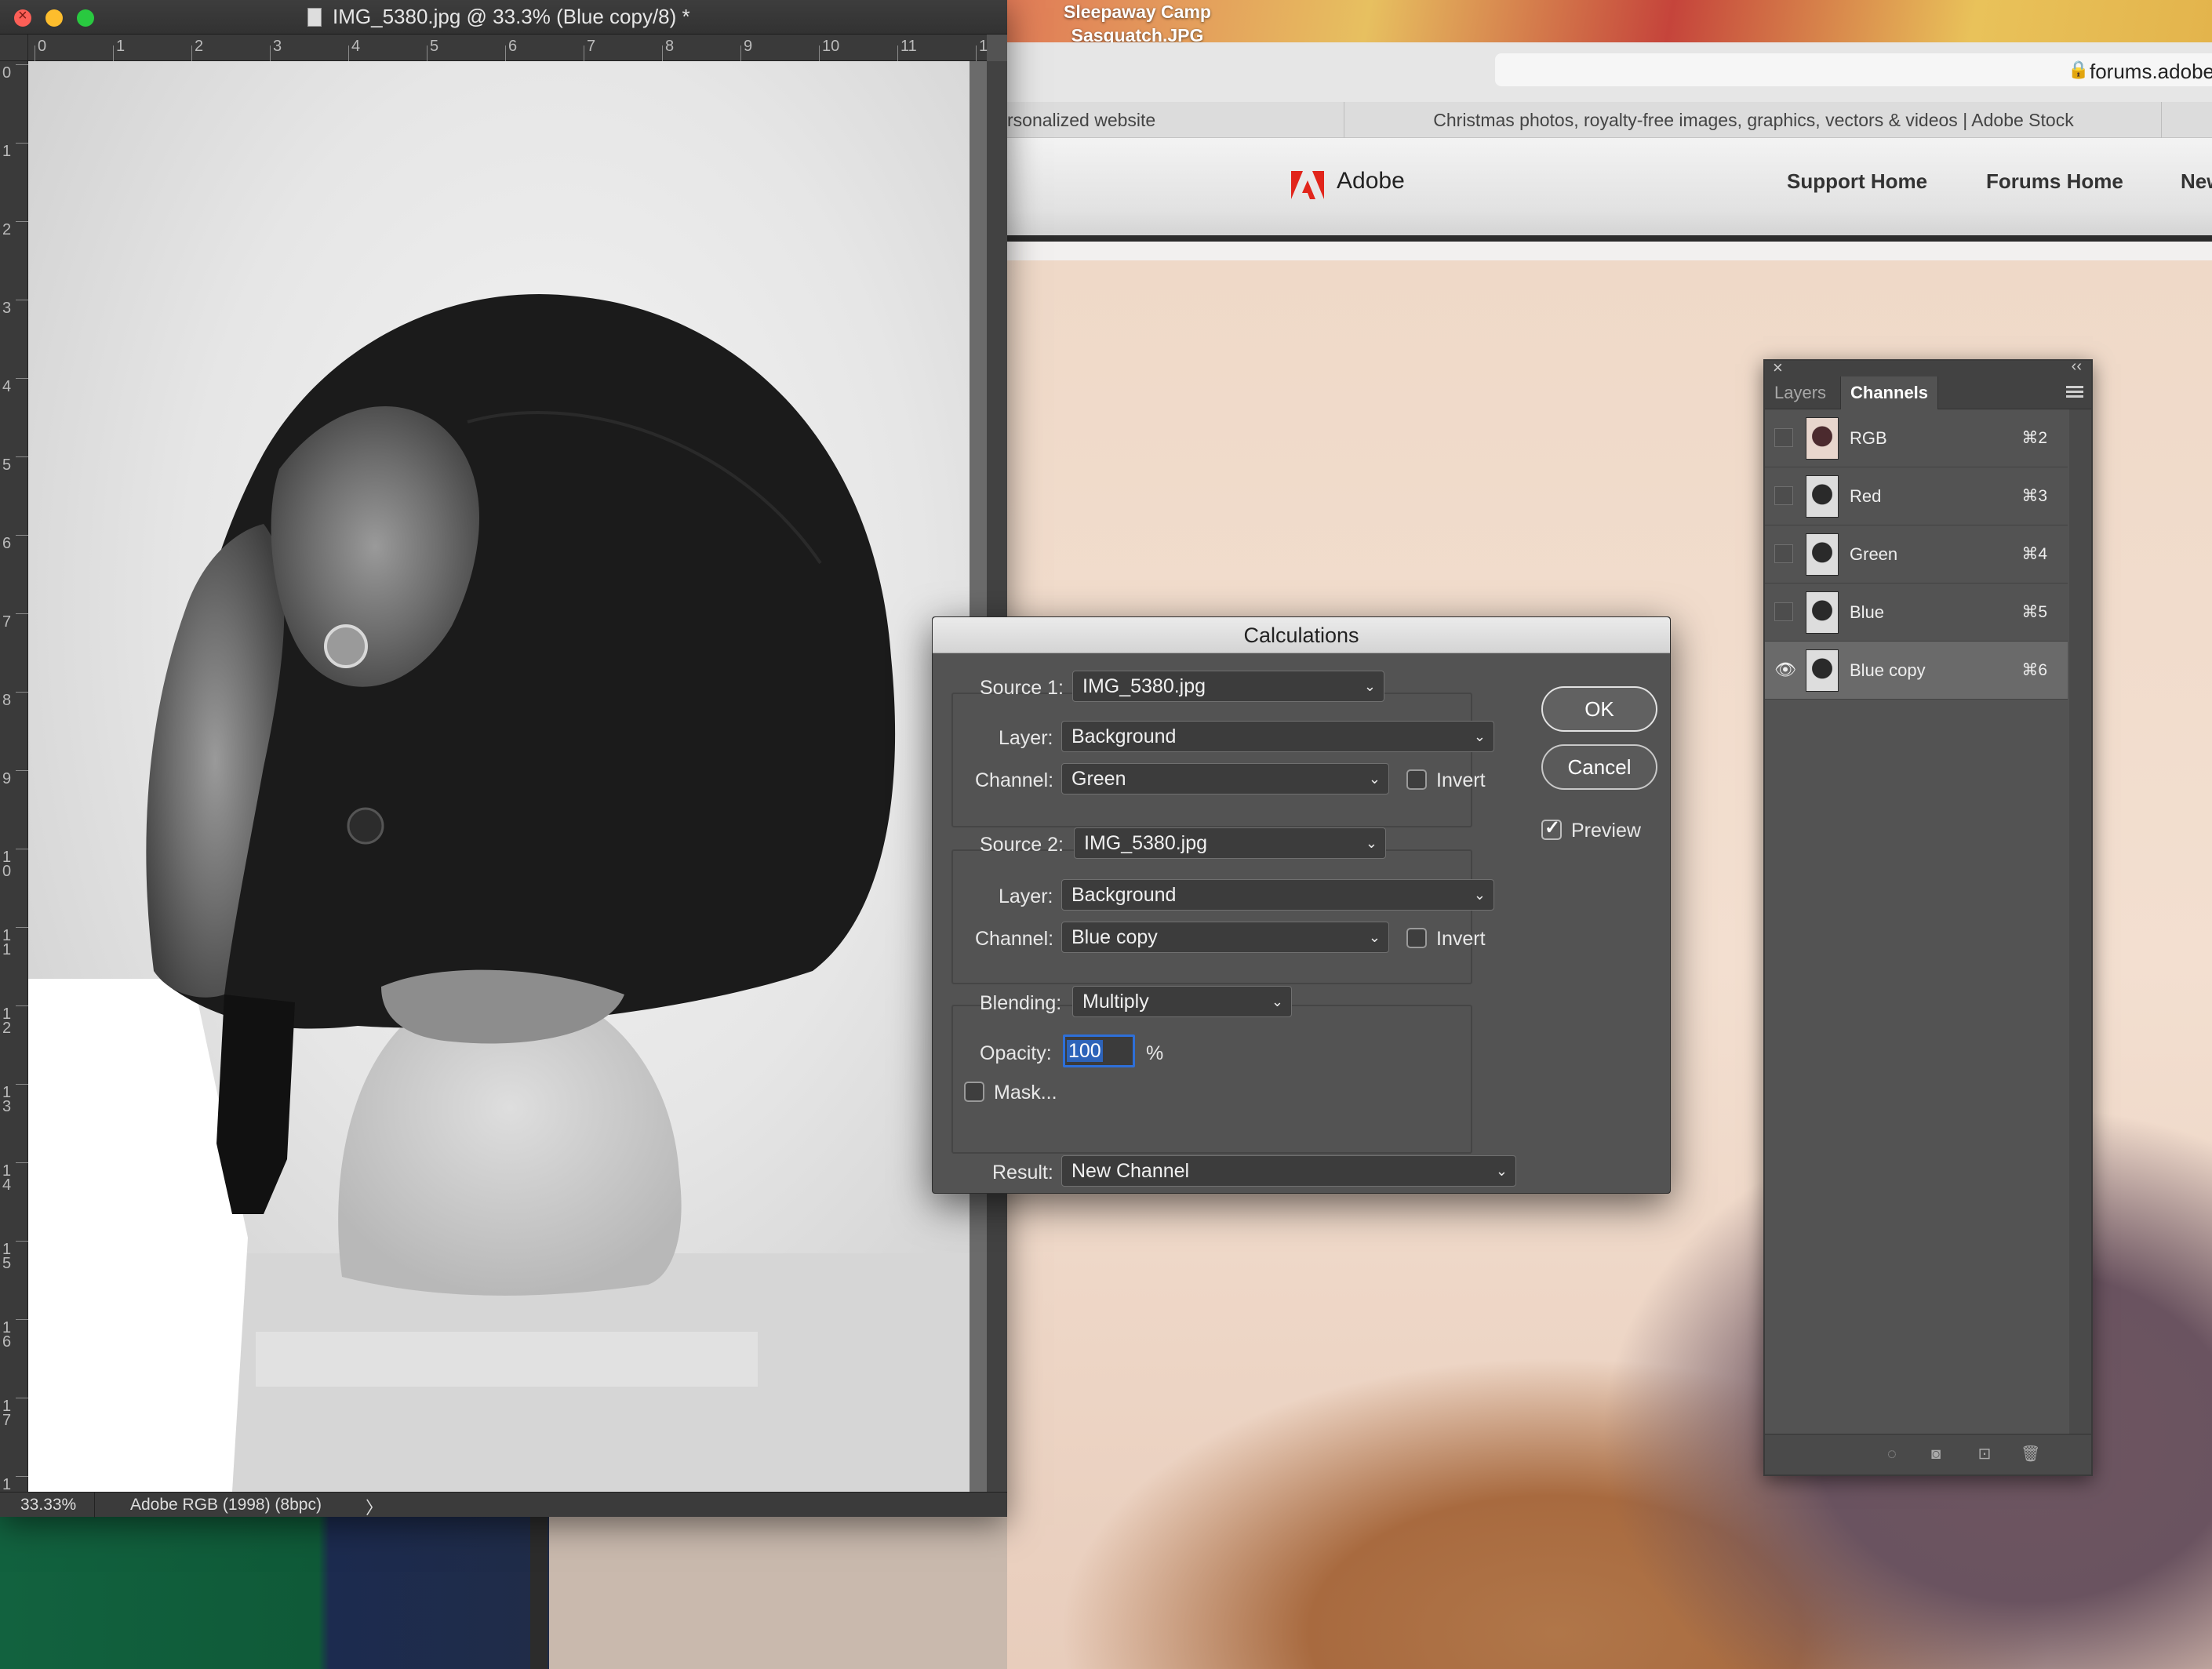  What do you see at coordinates (315, 18) in the screenshot?
I see `document-icon` at bounding box center [315, 18].